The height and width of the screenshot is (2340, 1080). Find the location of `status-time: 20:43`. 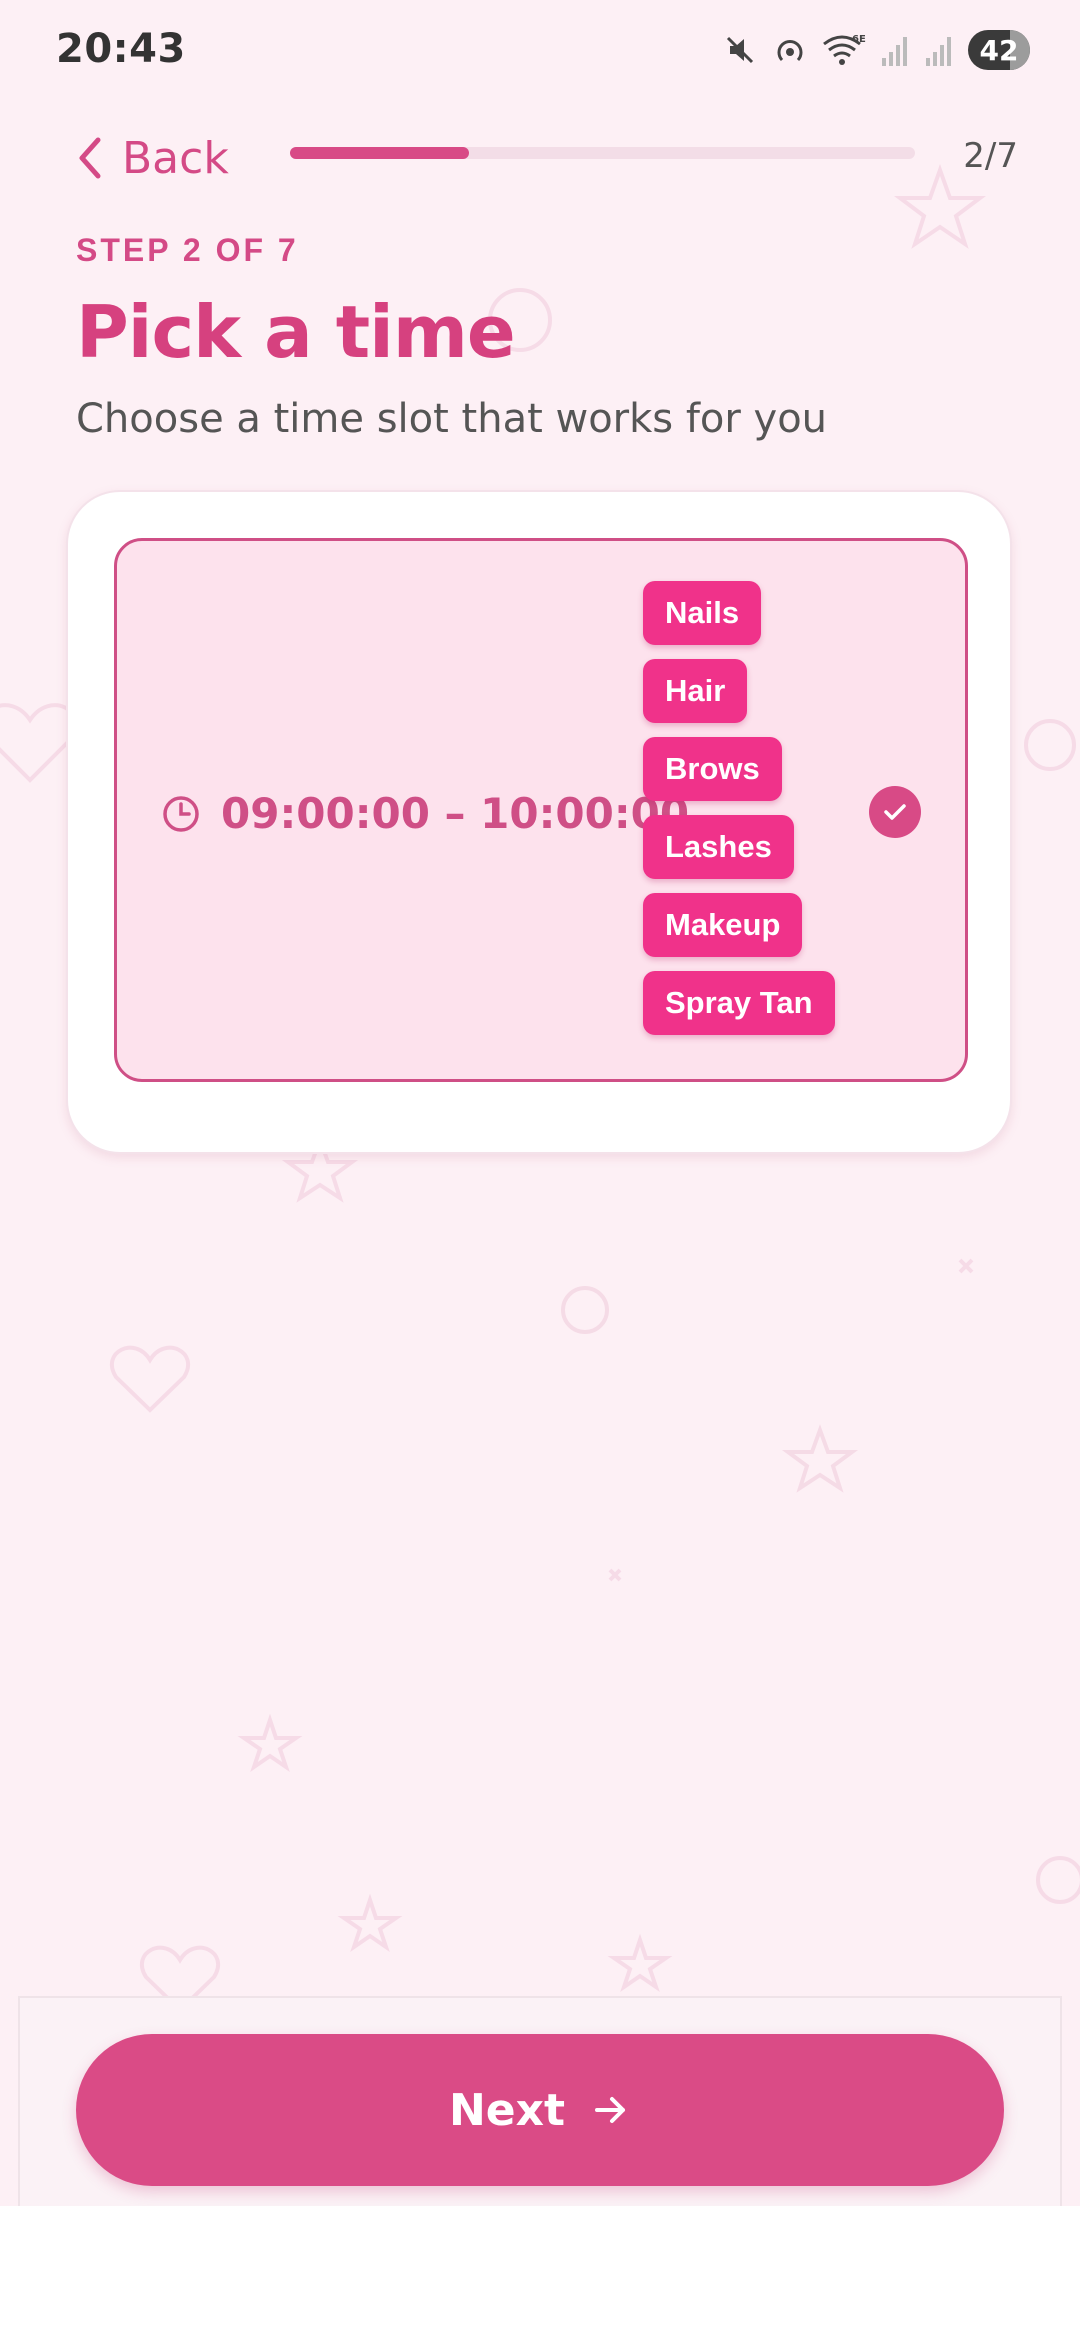

status-time: 20:43 is located at coordinates (121, 49).